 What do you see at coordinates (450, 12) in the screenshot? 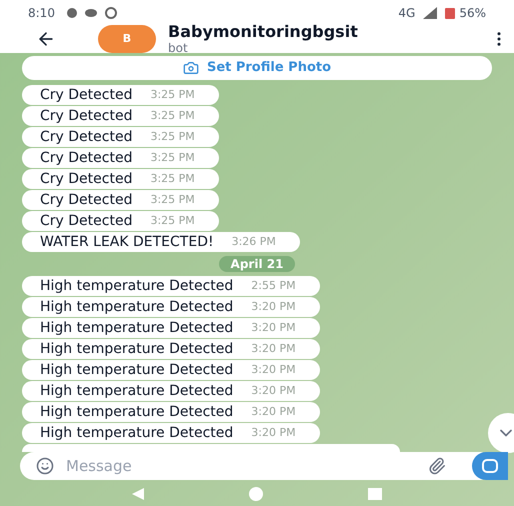
I see `battery-icon` at bounding box center [450, 12].